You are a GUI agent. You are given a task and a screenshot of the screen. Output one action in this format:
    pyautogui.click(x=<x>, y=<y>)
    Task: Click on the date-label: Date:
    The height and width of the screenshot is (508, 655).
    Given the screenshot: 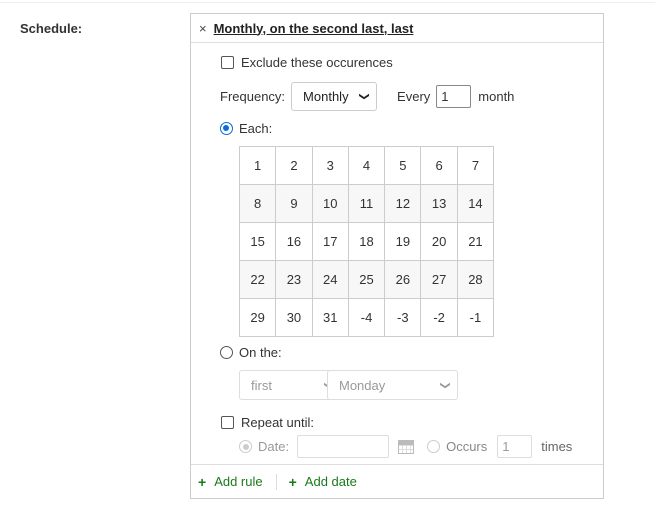 What is the action you would take?
    pyautogui.click(x=274, y=446)
    